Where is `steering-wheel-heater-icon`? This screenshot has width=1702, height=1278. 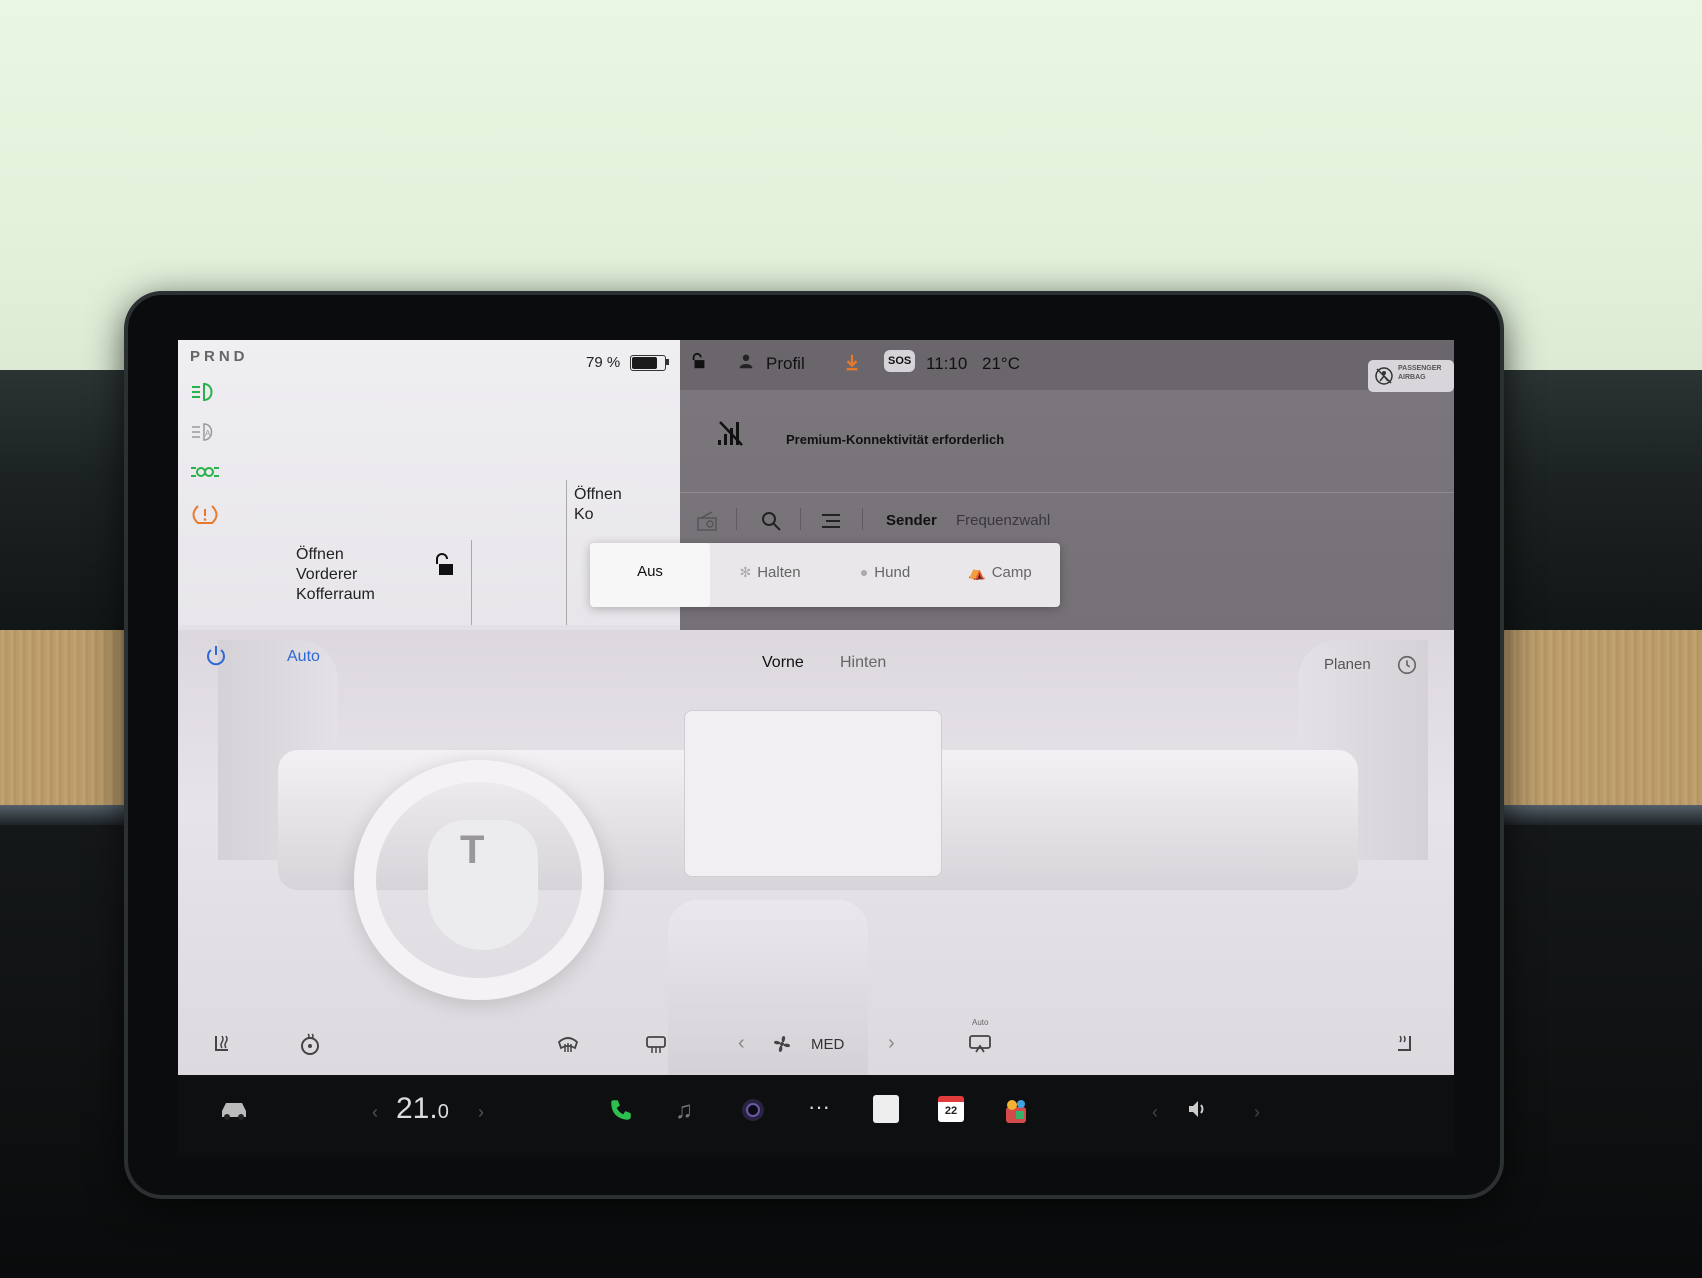
steering-wheel-heater-icon is located at coordinates (310, 1047).